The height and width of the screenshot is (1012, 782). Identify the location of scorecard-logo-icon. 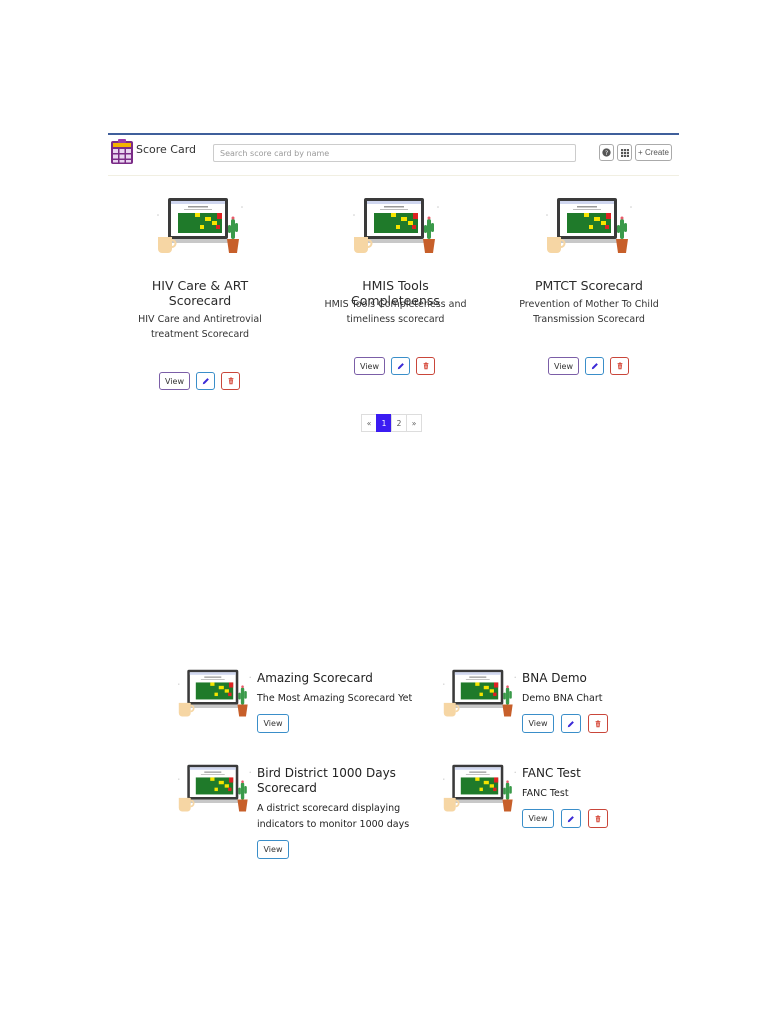
(122, 151).